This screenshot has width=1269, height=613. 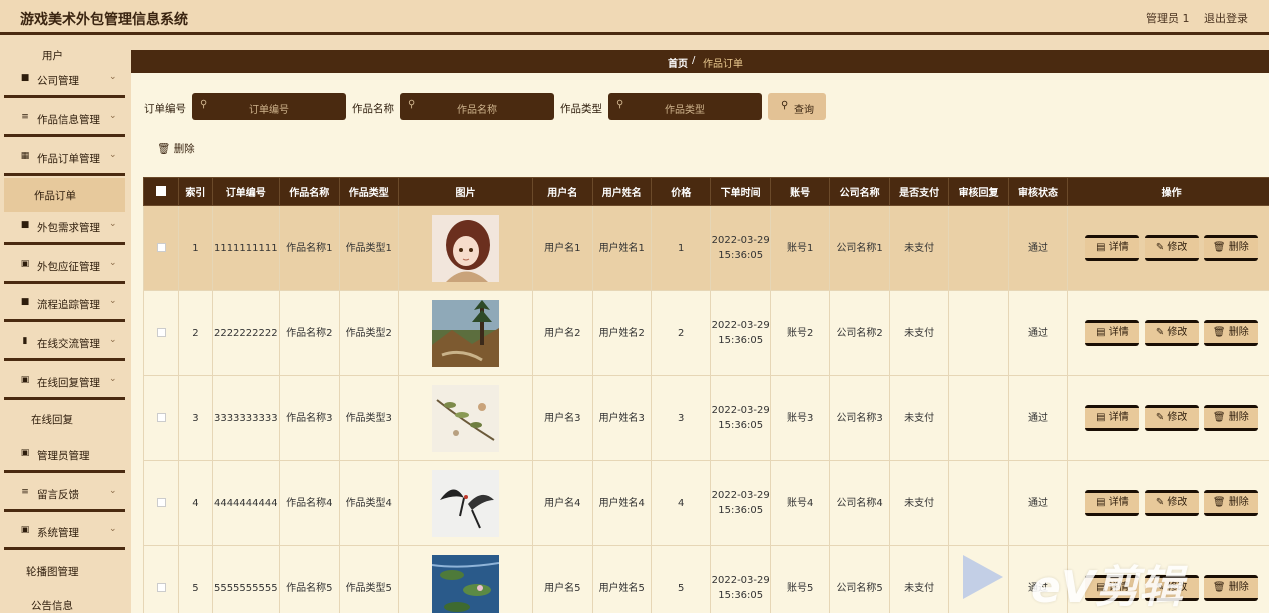 What do you see at coordinates (681, 333) in the screenshot?
I see `price-cell: 2` at bounding box center [681, 333].